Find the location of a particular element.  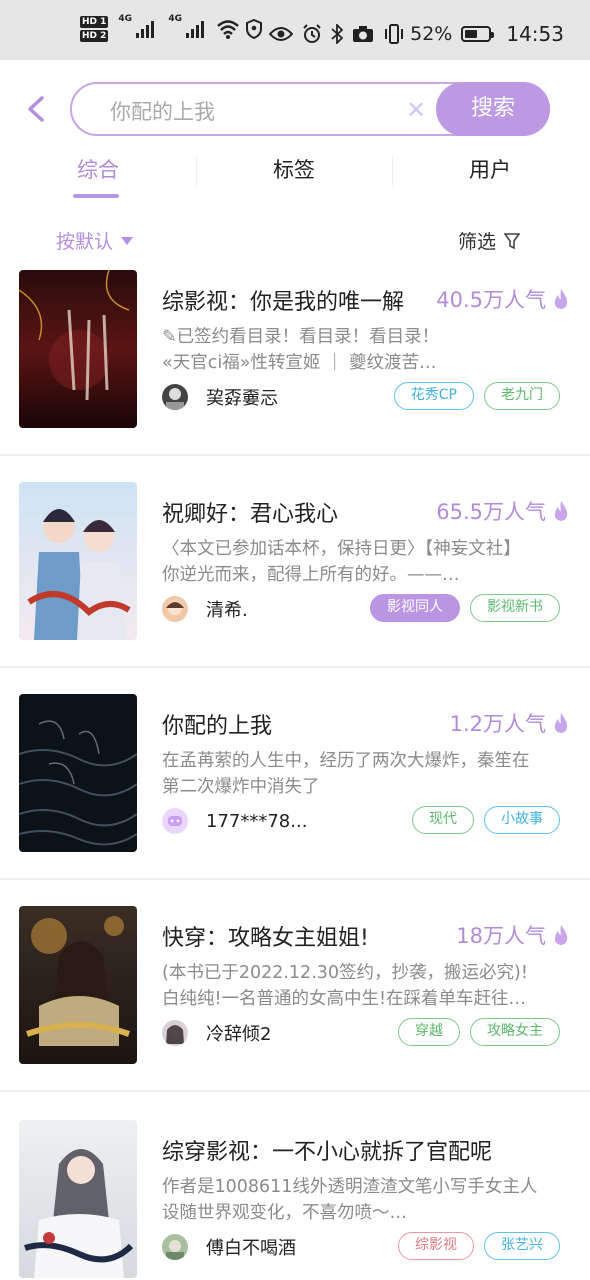

tag-chip: 张艺兴 is located at coordinates (522, 1246).